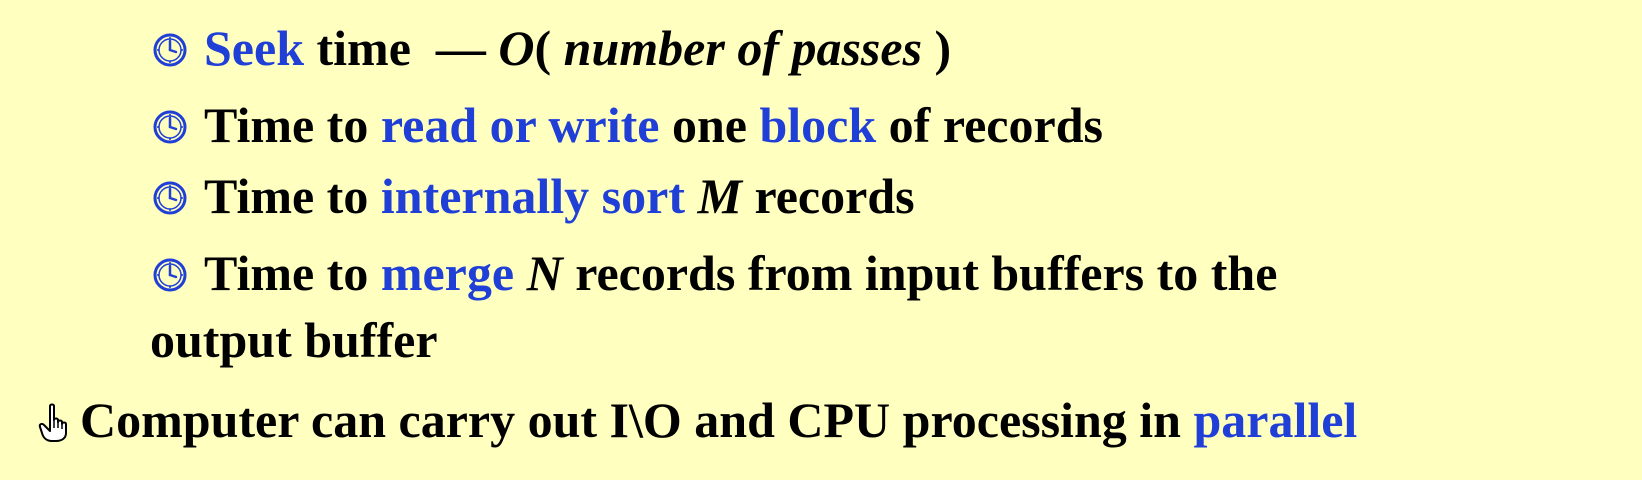  I want to click on bullet-2-part-2: read or write, so click(520, 125).